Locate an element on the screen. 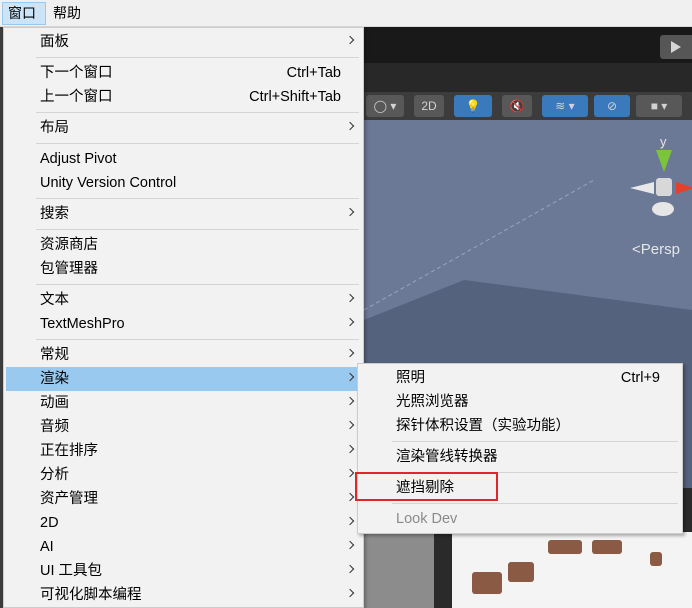  menu-item-label: 渲染 is located at coordinates (54, 379).